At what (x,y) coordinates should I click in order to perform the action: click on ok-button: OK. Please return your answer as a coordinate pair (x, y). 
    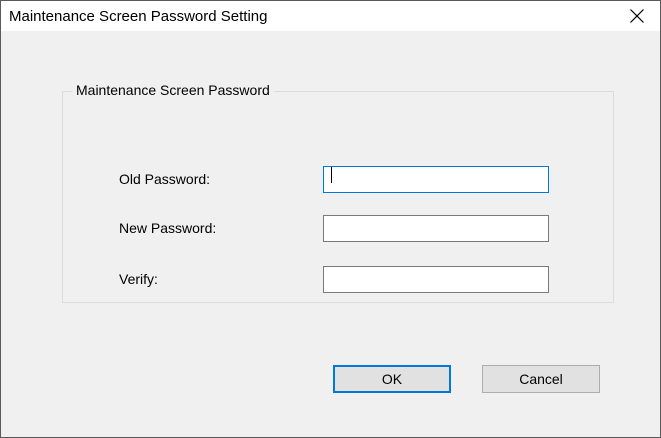
    Looking at the image, I should click on (392, 379).